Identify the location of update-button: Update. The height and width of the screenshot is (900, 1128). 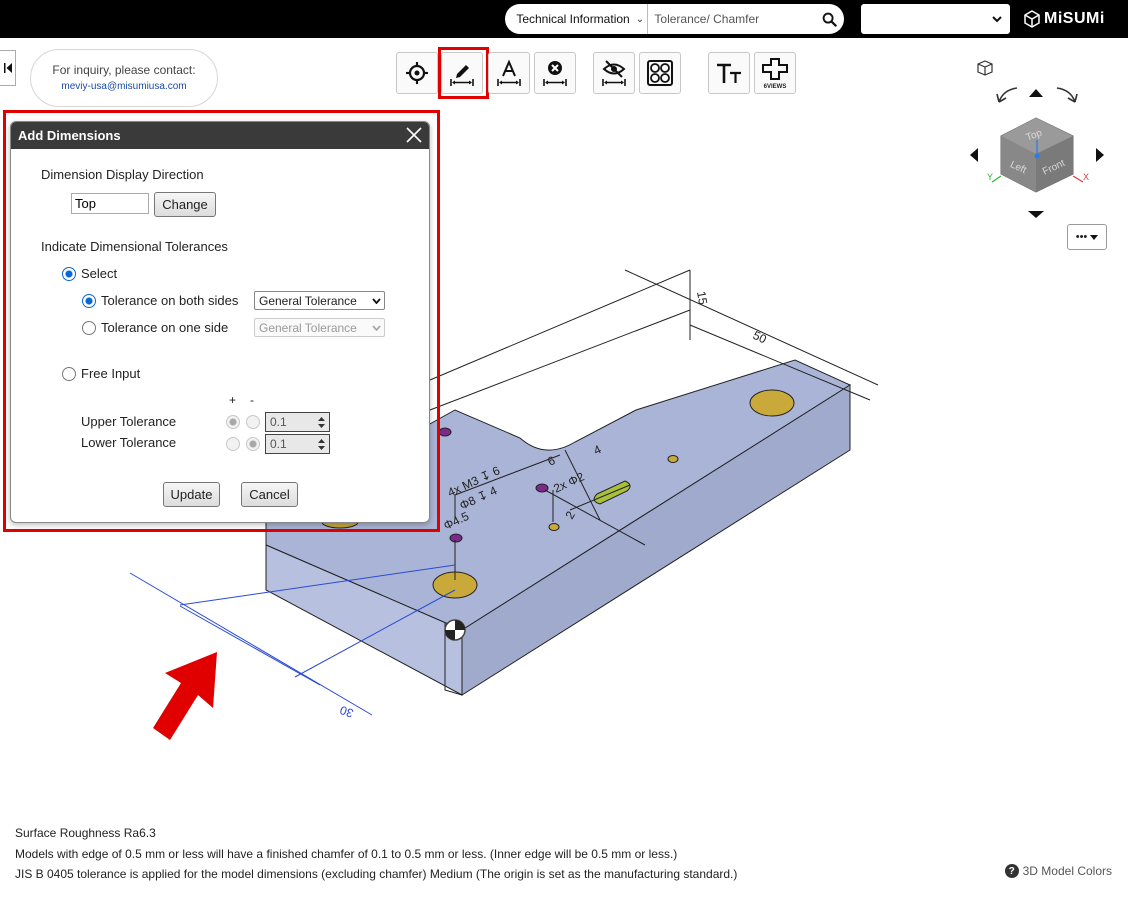
(191, 494).